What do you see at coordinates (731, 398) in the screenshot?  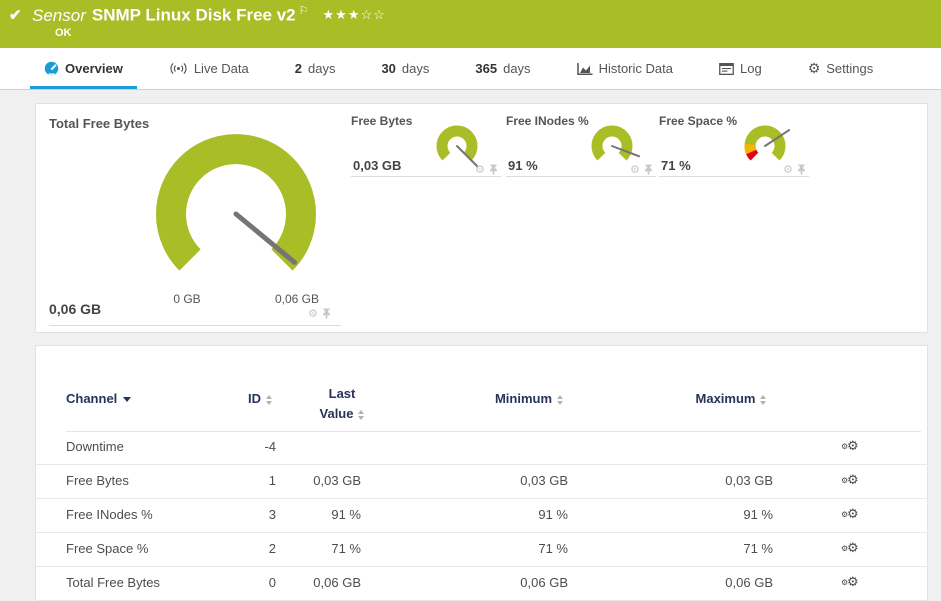 I see `column-header-maximum: Maximum` at bounding box center [731, 398].